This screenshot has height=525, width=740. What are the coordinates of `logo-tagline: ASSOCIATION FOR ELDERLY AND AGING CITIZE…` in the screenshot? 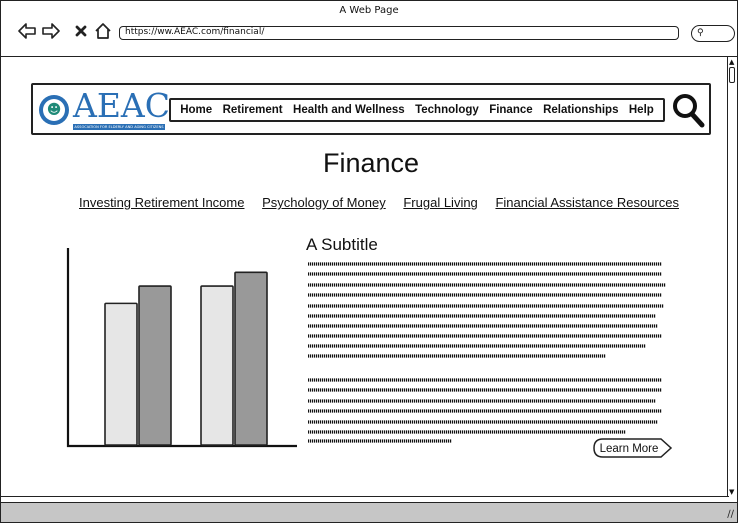 It's located at (119, 127).